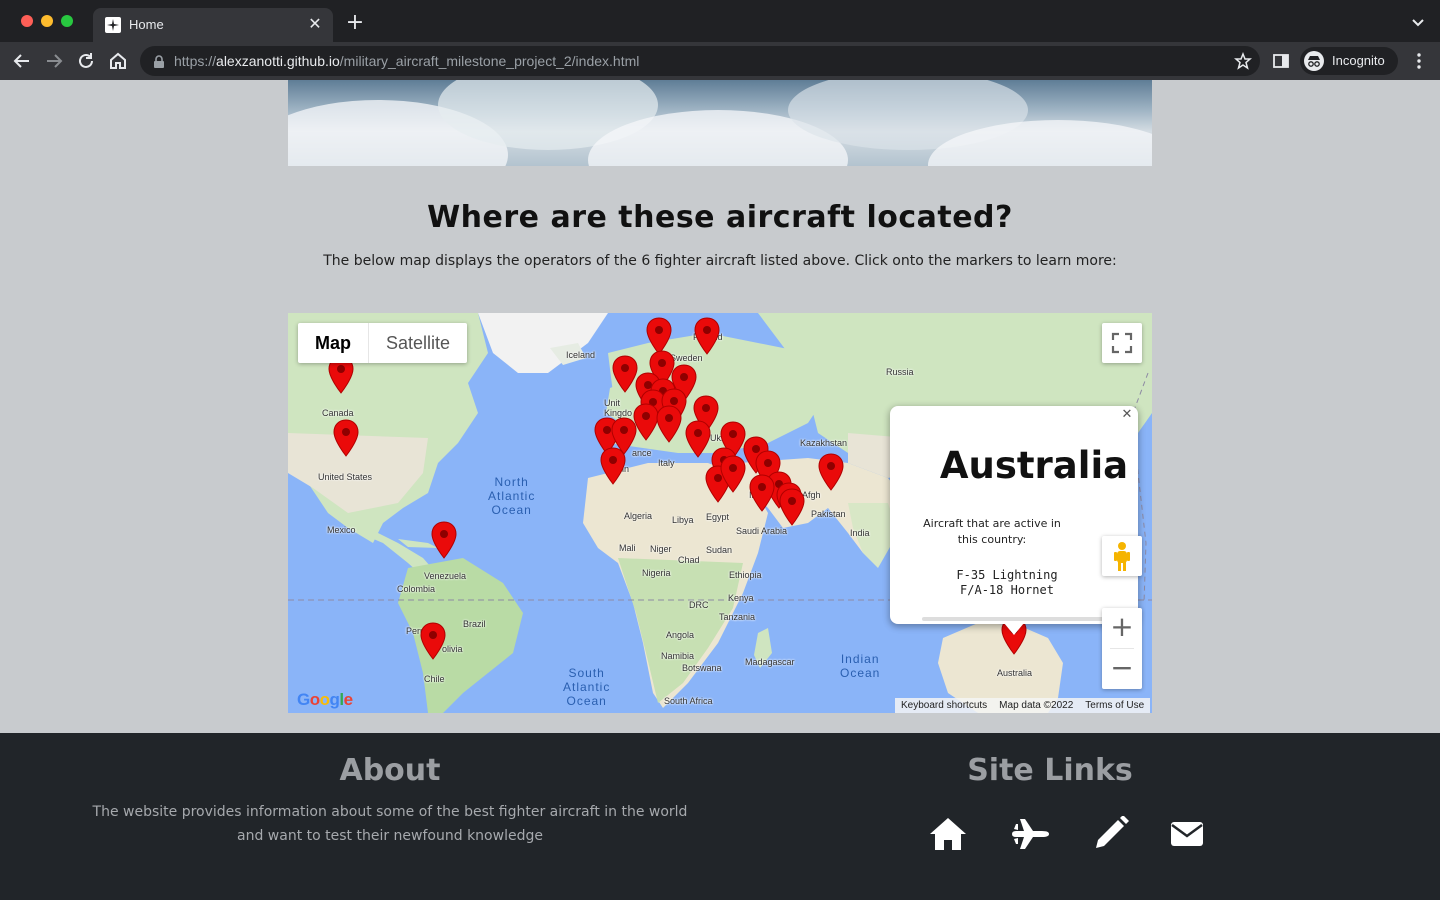  Describe the element at coordinates (22, 61) in the screenshot. I see `back-arrow-icon` at that location.